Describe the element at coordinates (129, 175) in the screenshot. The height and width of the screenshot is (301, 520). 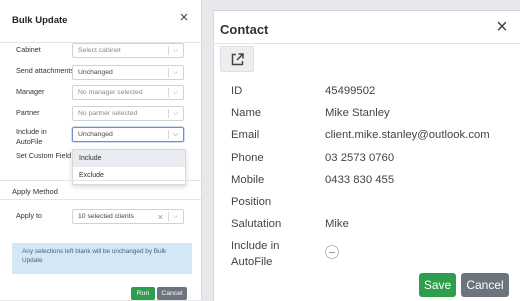
I see `dropdown-option-exclude: Exclude` at that location.